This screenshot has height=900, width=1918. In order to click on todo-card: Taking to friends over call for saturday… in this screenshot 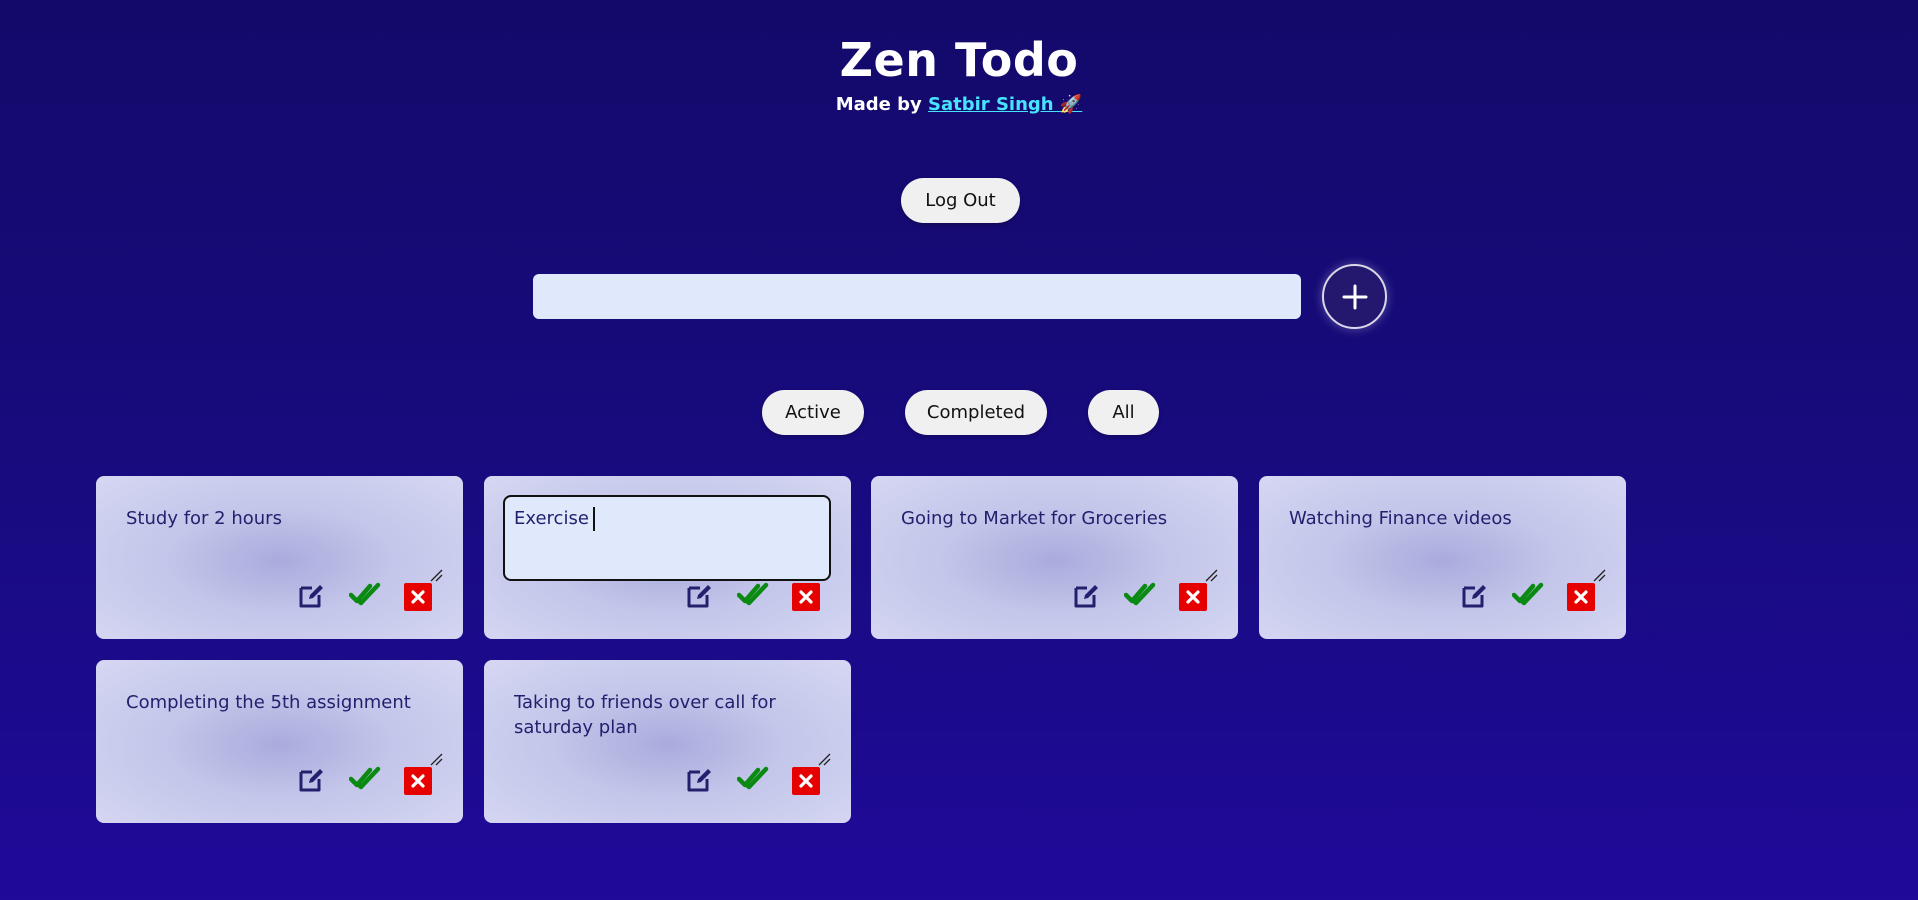, I will do `click(667, 741)`.